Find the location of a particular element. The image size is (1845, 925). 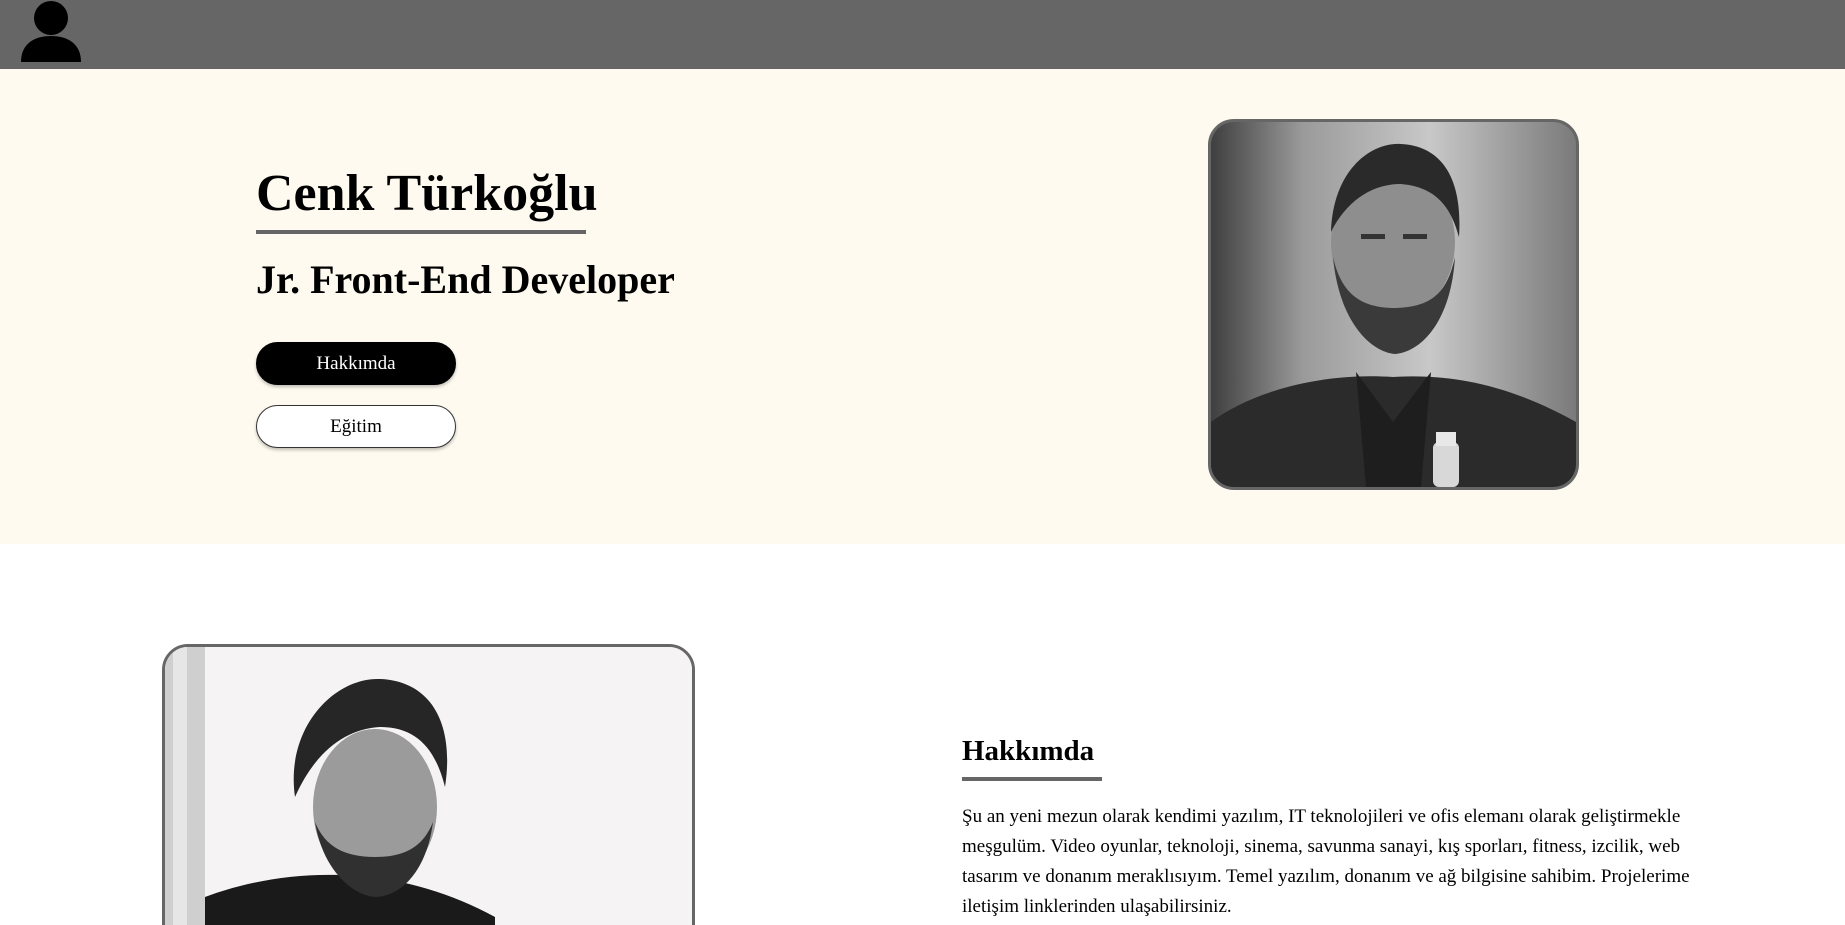

education-button: Eğitim is located at coordinates (356, 426).